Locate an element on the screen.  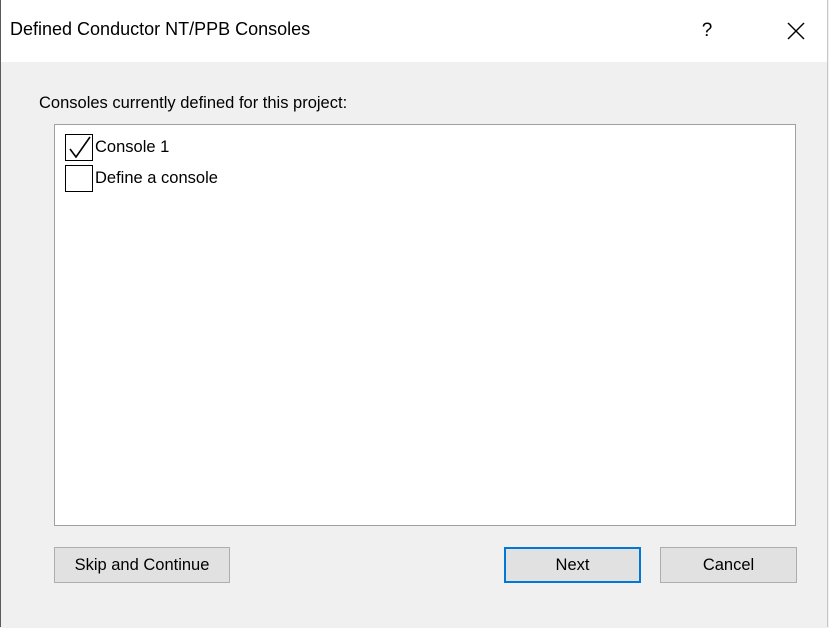
close-button is located at coordinates (796, 31).